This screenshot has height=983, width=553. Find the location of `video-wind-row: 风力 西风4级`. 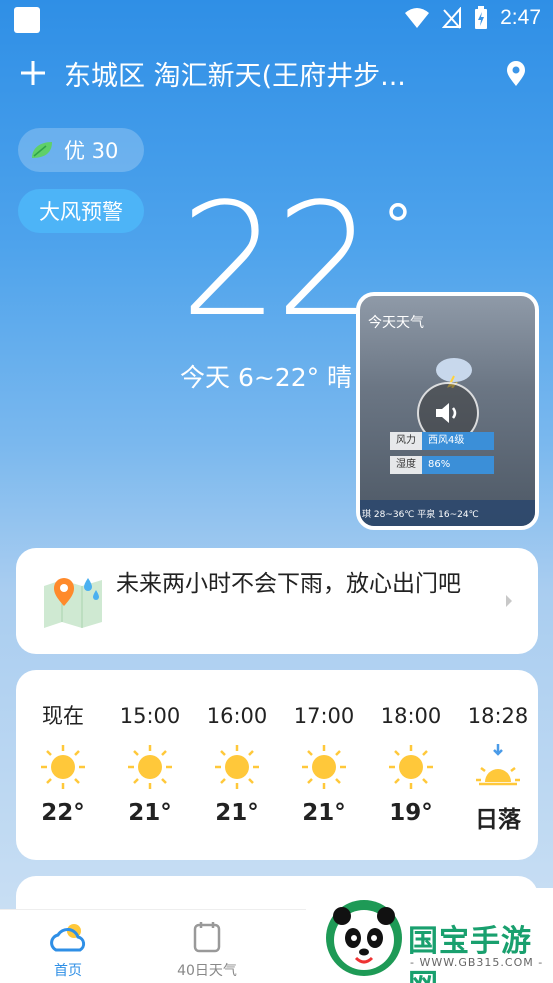

video-wind-row: 风力 西风4级 is located at coordinates (442, 441).